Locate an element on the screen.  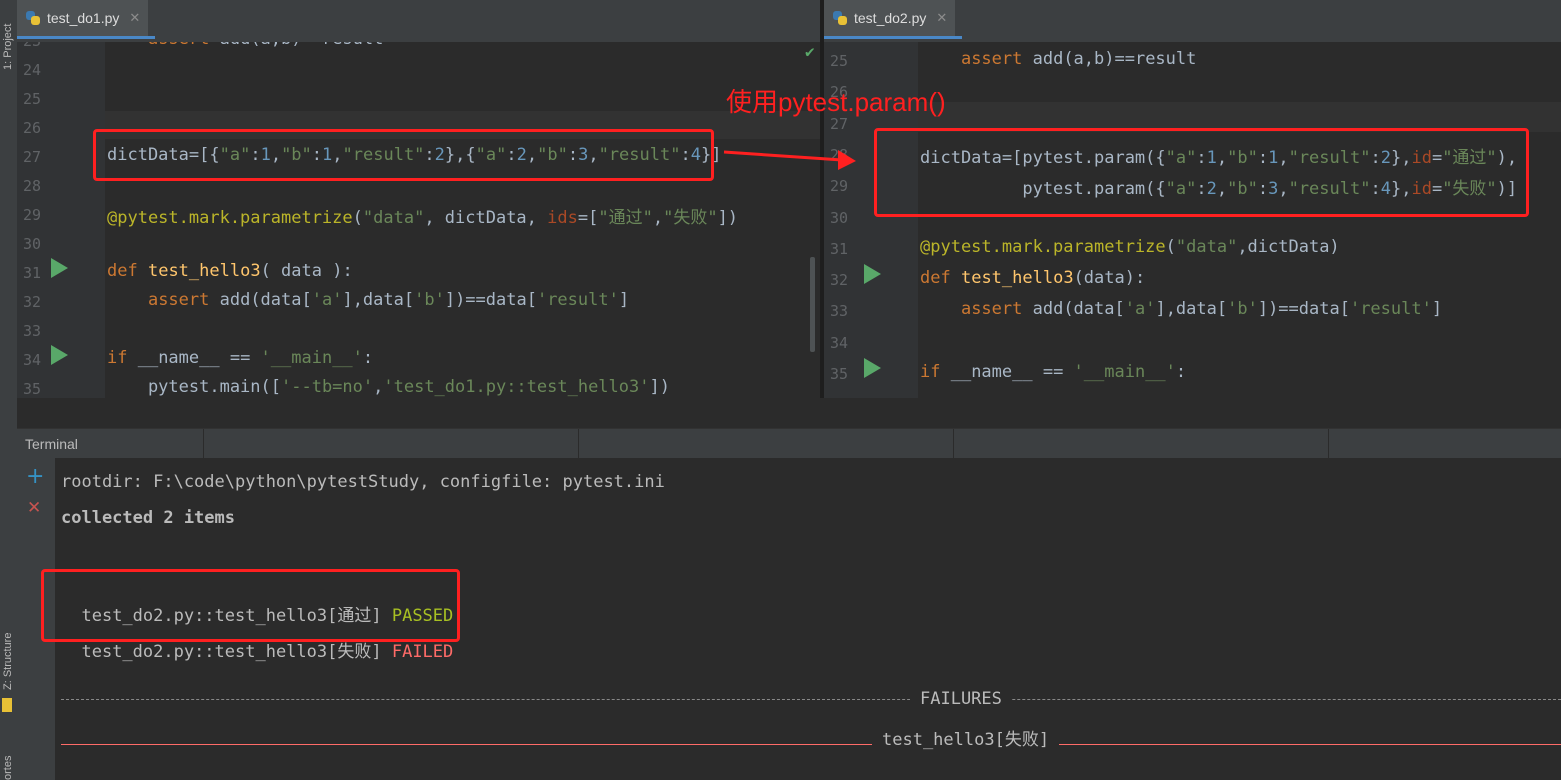
highlight-box-right-dictdata is located at coordinates (1201, 172).